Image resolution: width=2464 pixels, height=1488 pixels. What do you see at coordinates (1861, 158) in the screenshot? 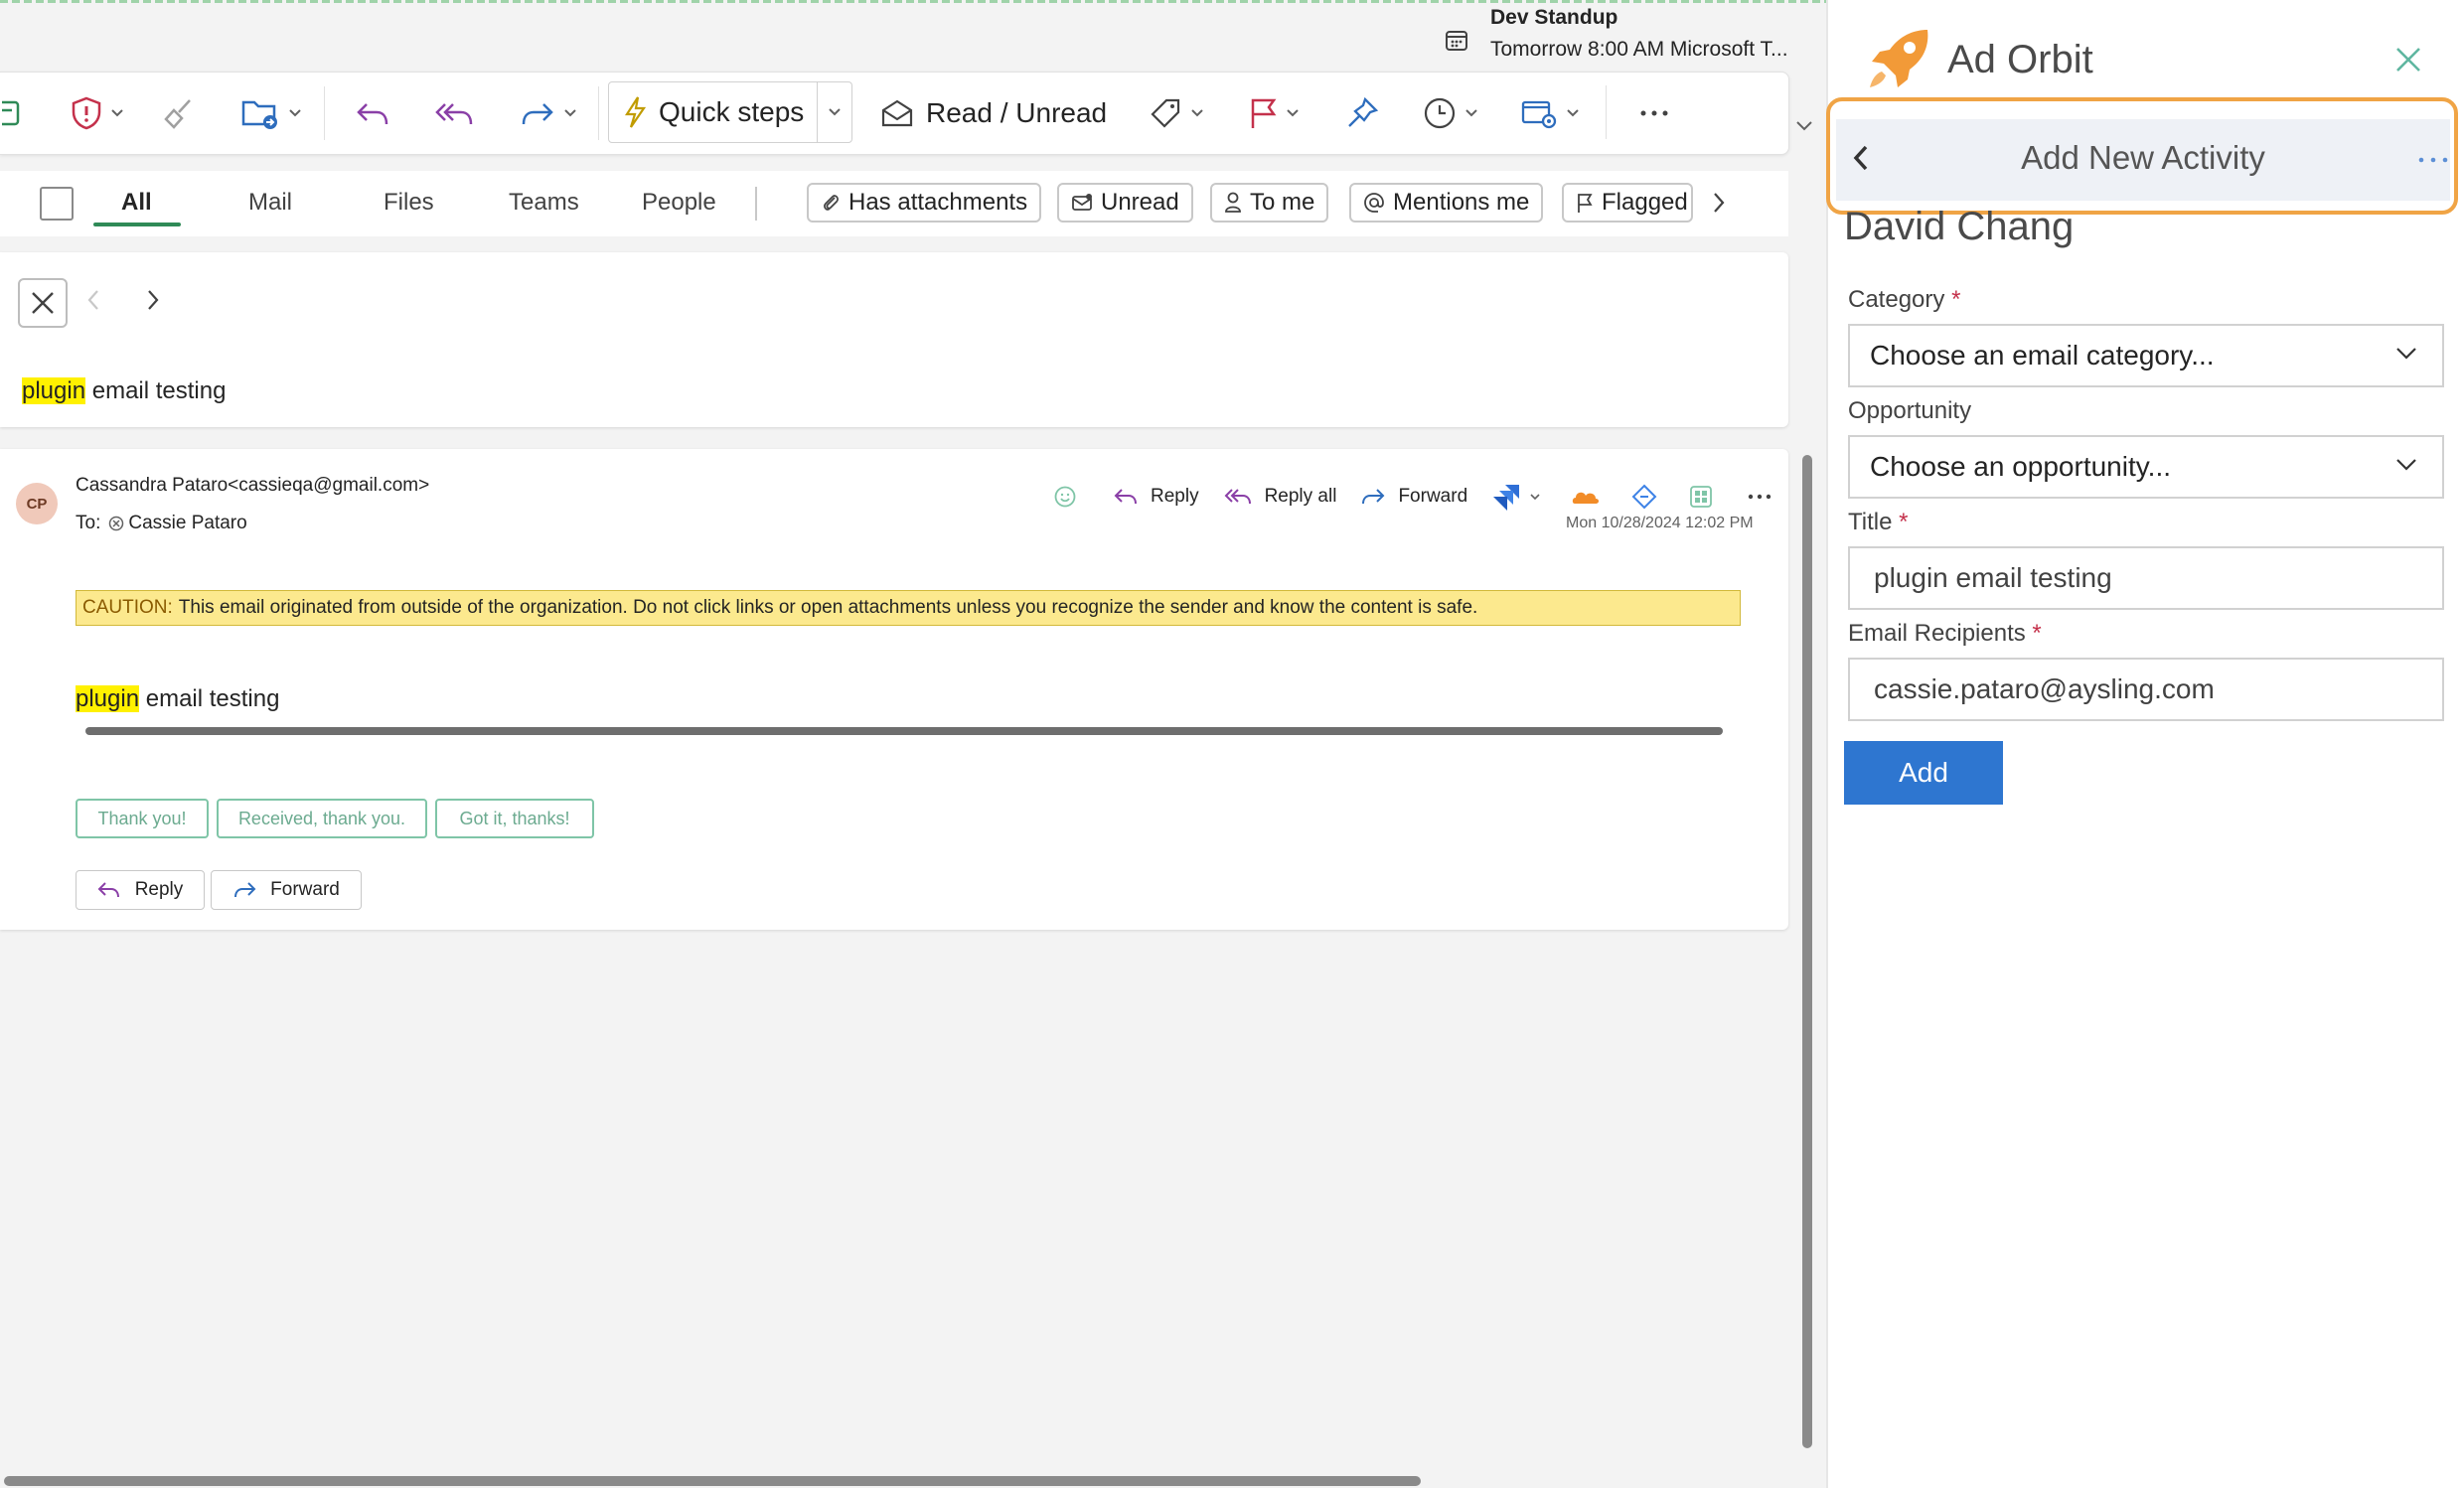
I see `back-chevron-icon` at bounding box center [1861, 158].